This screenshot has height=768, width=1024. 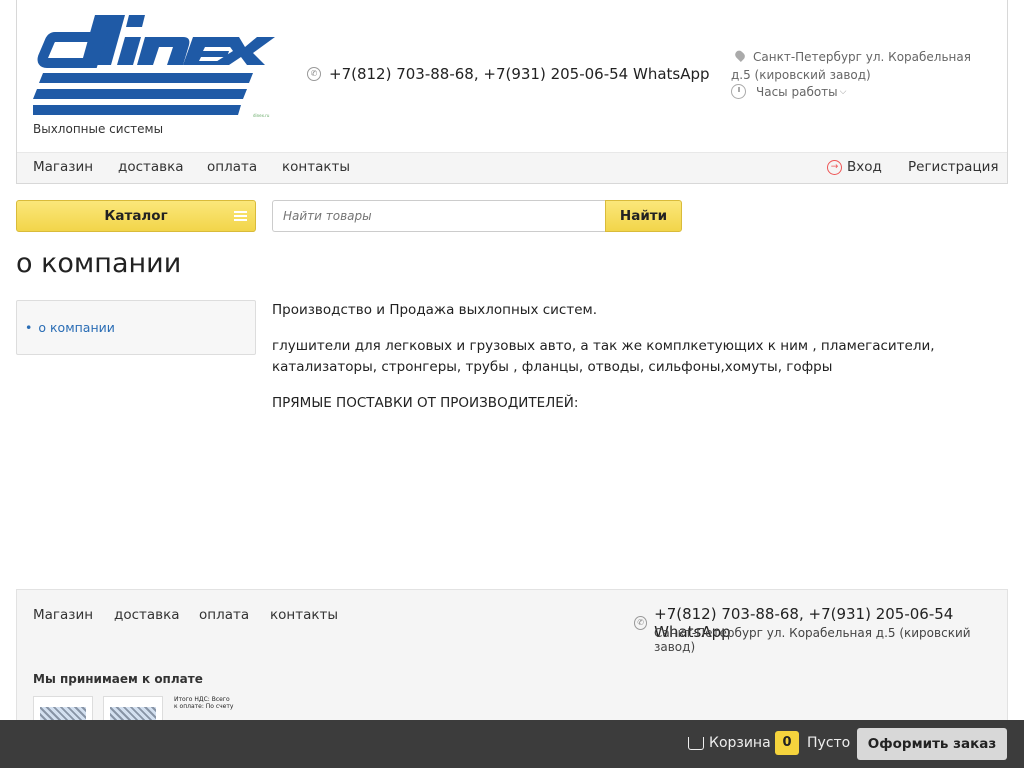 What do you see at coordinates (834, 167) in the screenshot?
I see `login-icon: →` at bounding box center [834, 167].